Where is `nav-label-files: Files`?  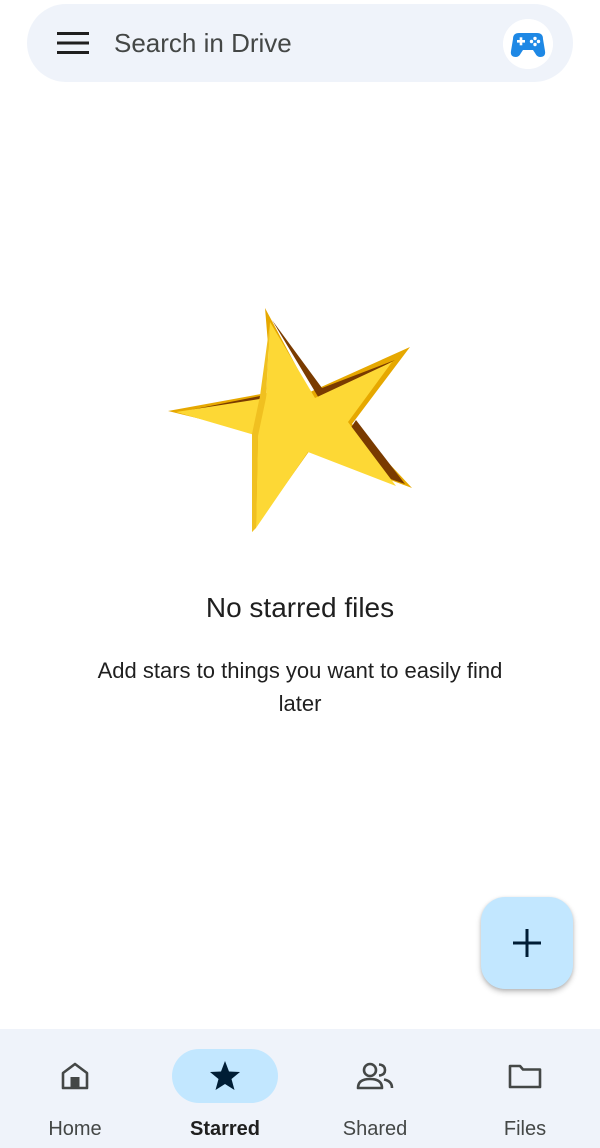
nav-label-files: Files is located at coordinates (525, 1129).